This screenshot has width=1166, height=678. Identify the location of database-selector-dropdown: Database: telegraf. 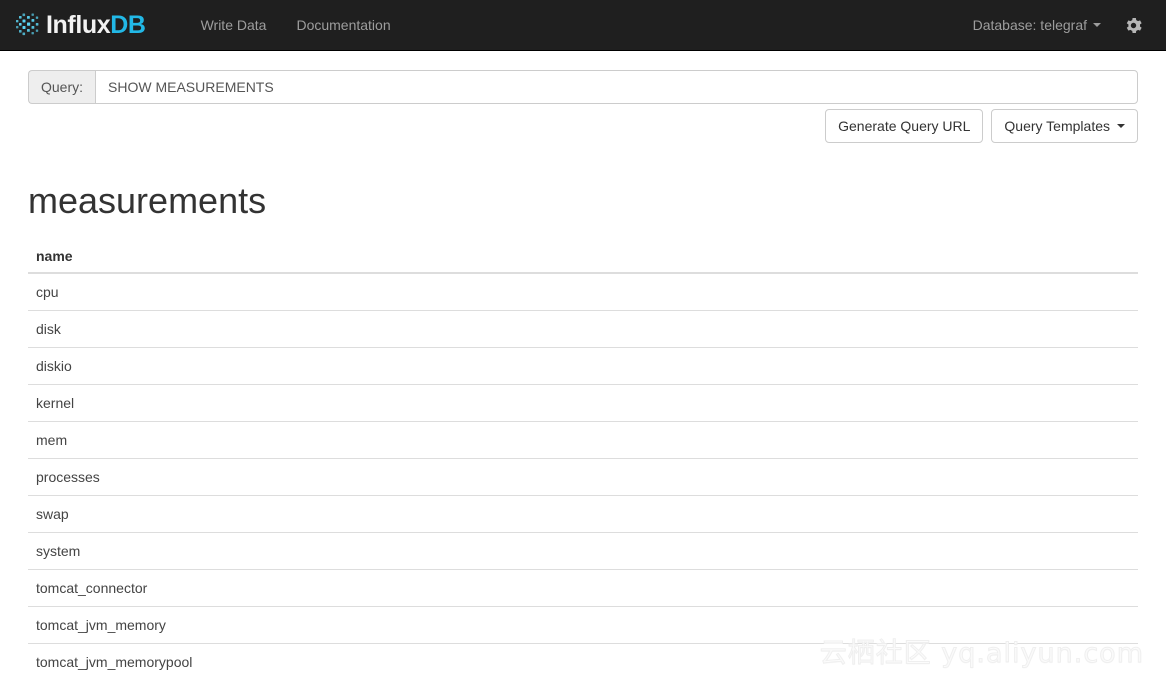
(1037, 25).